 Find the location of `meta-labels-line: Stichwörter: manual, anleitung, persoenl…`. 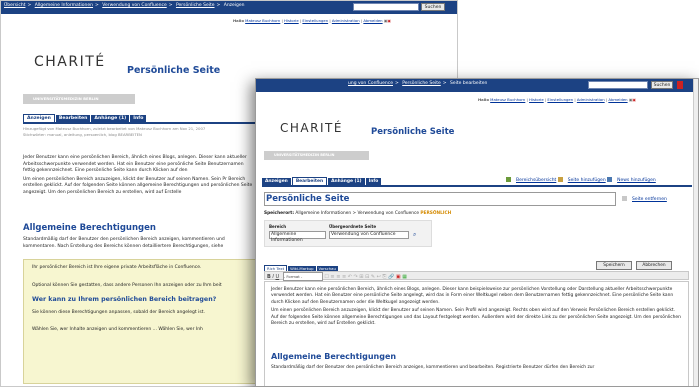

meta-labels-line: Stichwörter: manual, anleitung, persoenl… is located at coordinates (82, 134).